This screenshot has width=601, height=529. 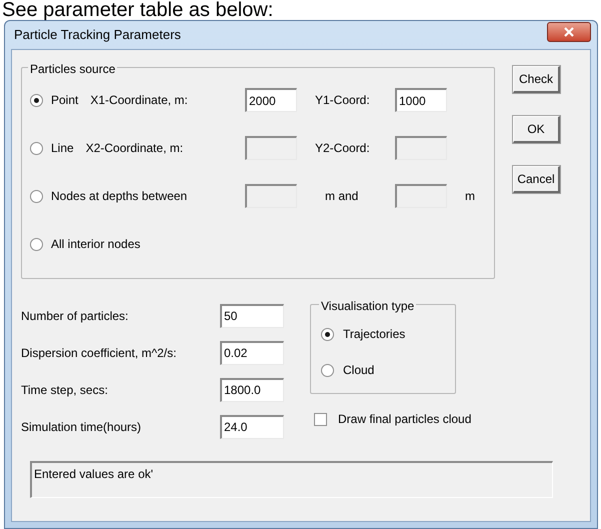 What do you see at coordinates (81, 427) in the screenshot?
I see `parameter-label: Simulation time(hours)` at bounding box center [81, 427].